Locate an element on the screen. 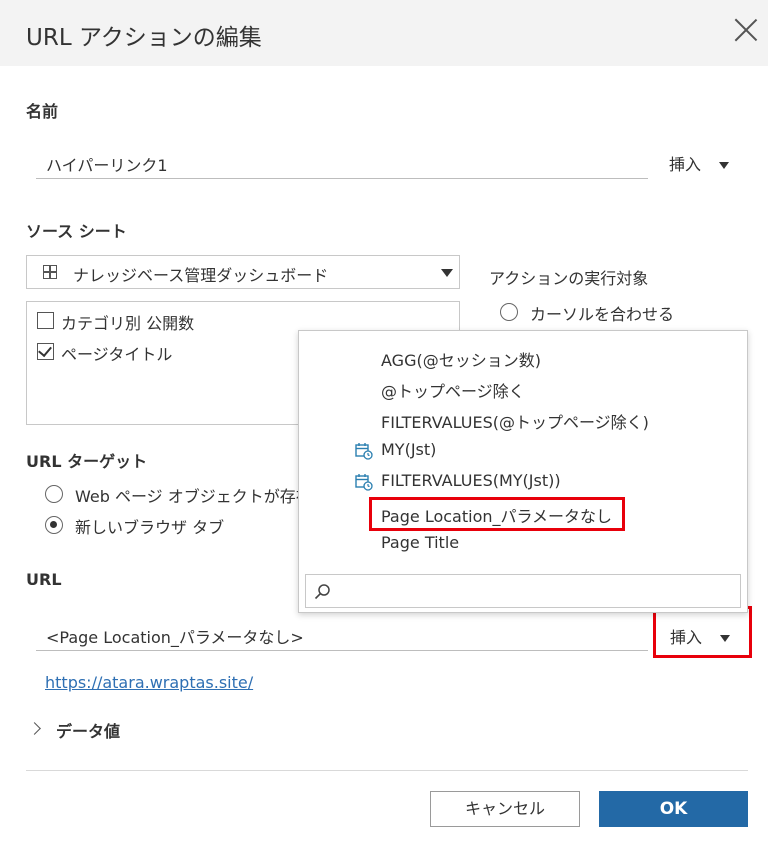 Image resolution: width=768 pixels, height=847 pixels. radio-new-browser-tab is located at coordinates (54, 525).